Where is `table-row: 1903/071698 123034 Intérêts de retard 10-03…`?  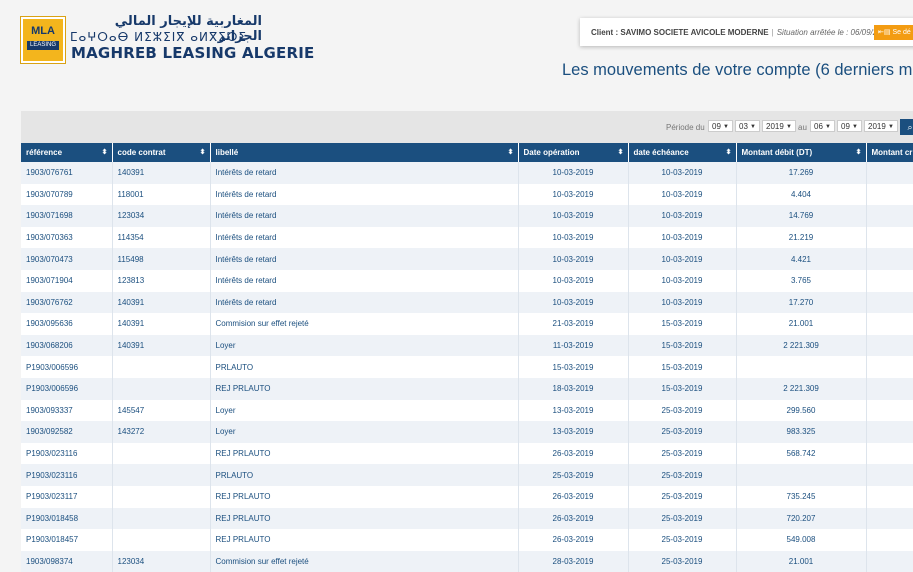 table-row: 1903/071698 123034 Intérêts de retard 10-03… is located at coordinates (467, 216).